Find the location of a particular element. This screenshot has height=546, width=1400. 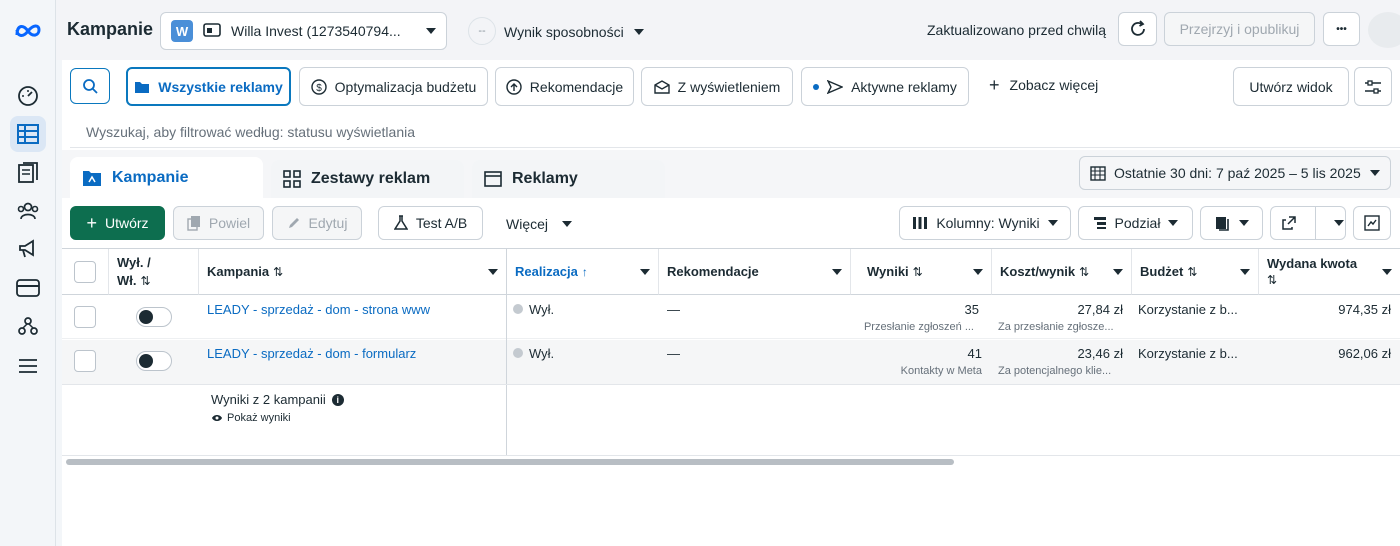

folder-icon is located at coordinates (92, 178).